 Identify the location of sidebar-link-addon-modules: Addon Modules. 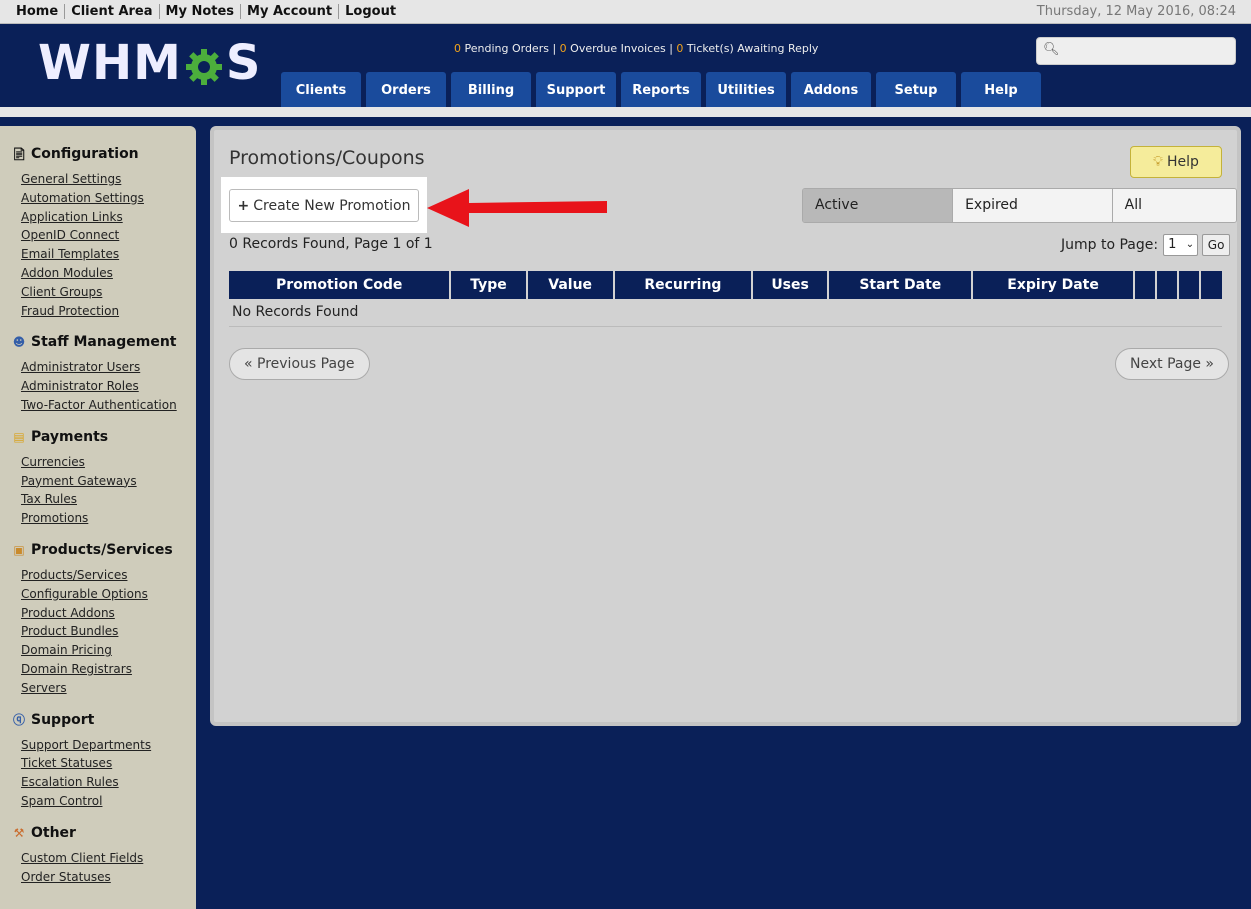
(103, 273).